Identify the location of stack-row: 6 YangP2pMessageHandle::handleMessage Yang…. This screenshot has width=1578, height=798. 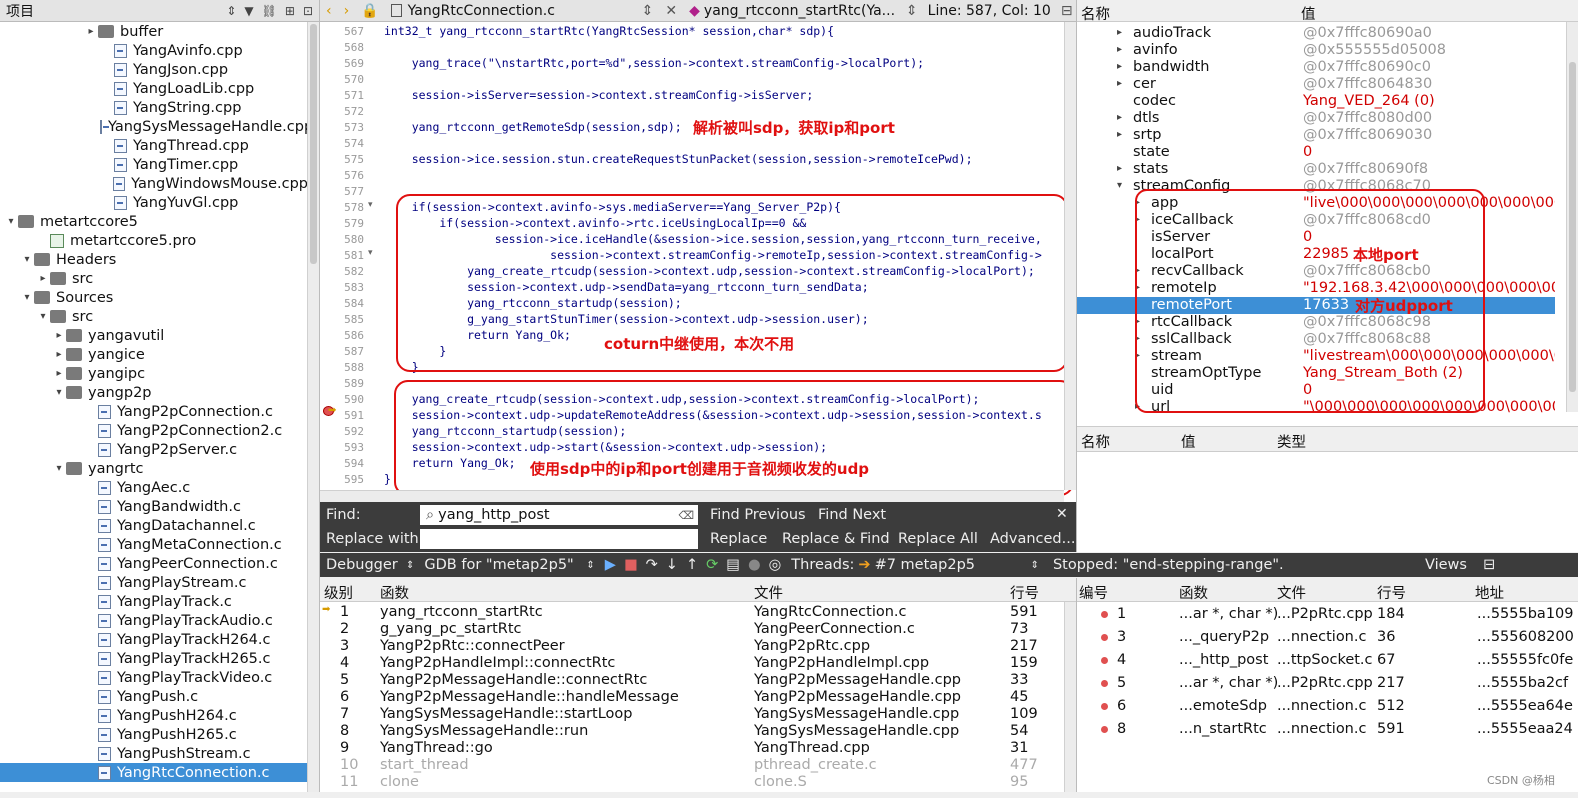
(692, 697).